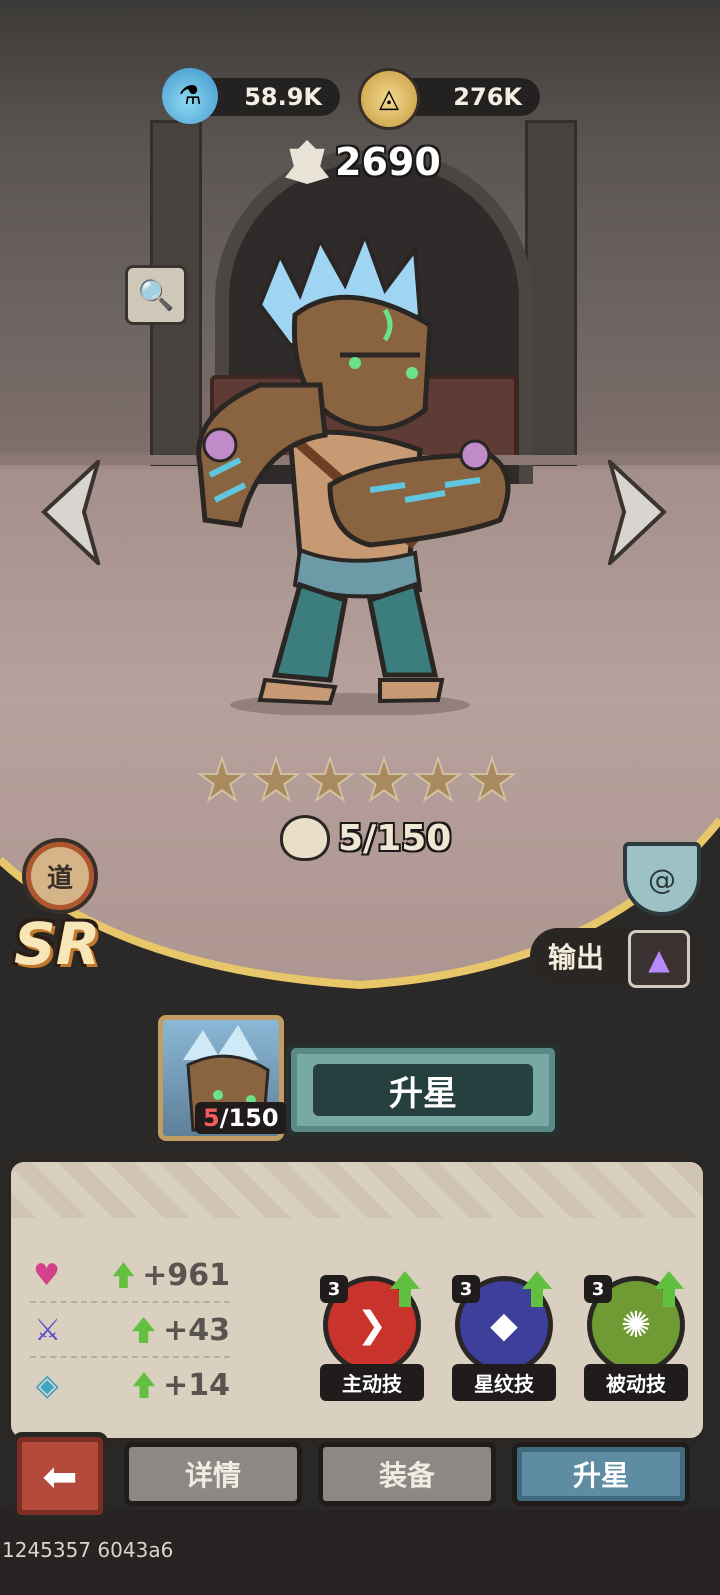  What do you see at coordinates (47, 1385) in the screenshot?
I see `defense-shield-icon: ◈` at bounding box center [47, 1385].